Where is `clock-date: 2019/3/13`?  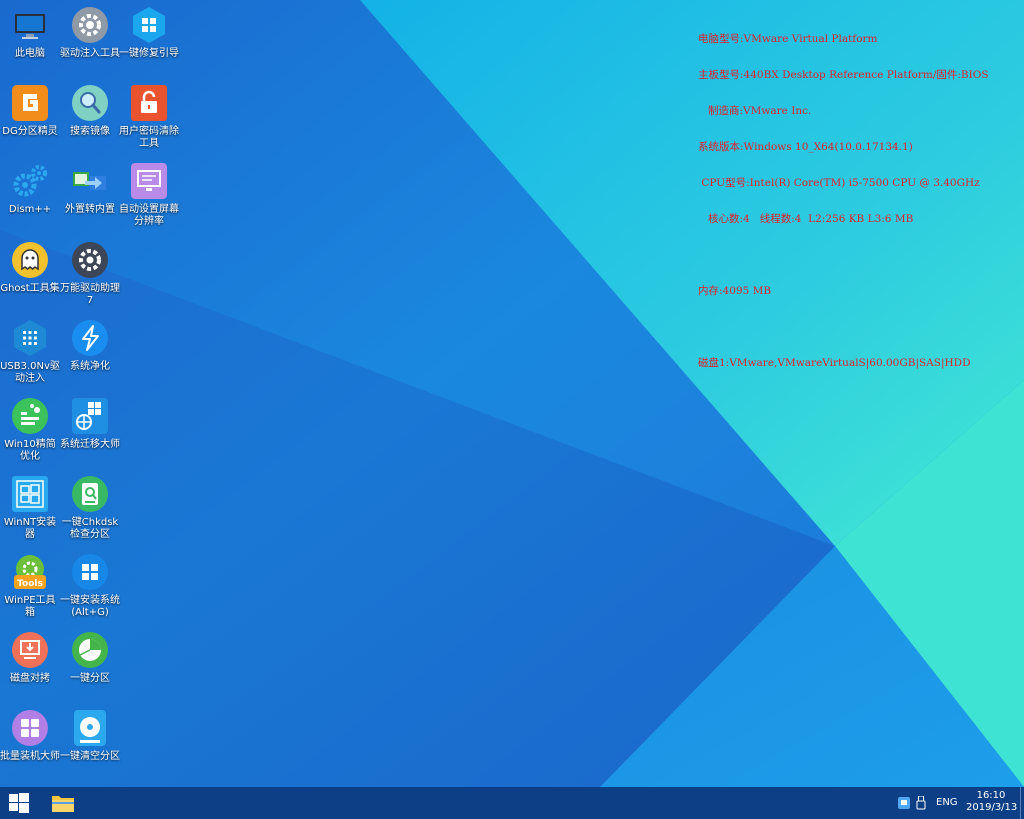
clock-date: 2019/3/13 is located at coordinates (992, 807).